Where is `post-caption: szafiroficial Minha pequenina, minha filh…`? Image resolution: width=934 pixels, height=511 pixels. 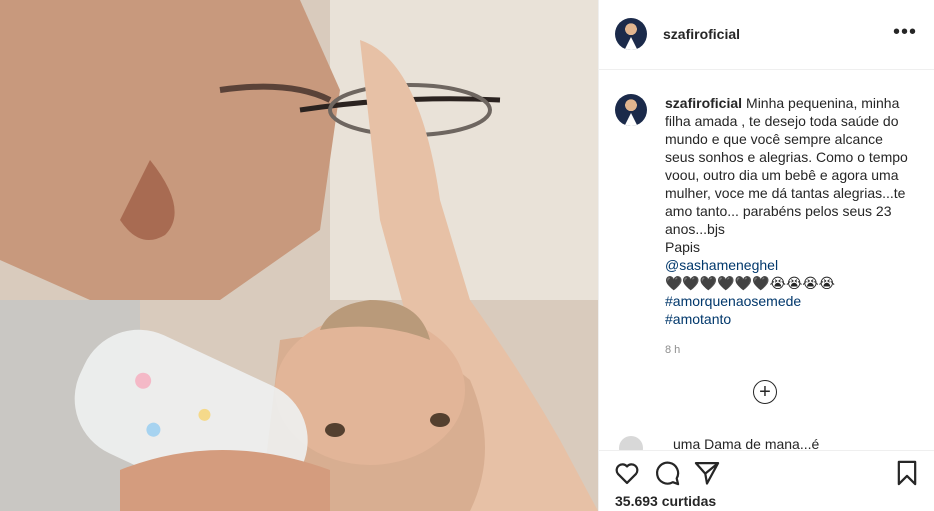
post-caption: szafiroficial Minha pequenina, minha filh… is located at coordinates (790, 211).